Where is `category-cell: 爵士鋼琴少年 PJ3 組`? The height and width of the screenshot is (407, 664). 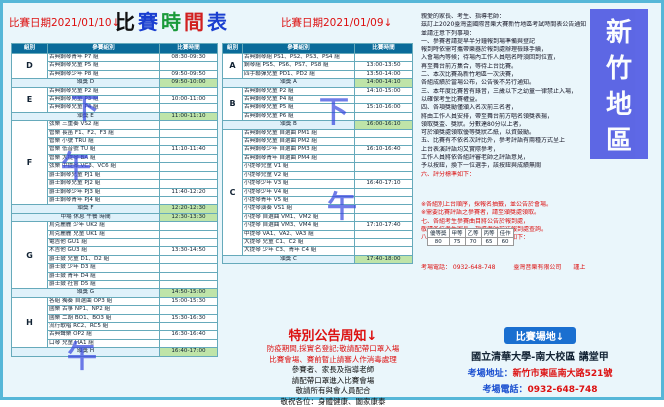 category-cell: 爵士鋼琴少年 PJ3 組 is located at coordinates (104, 192).